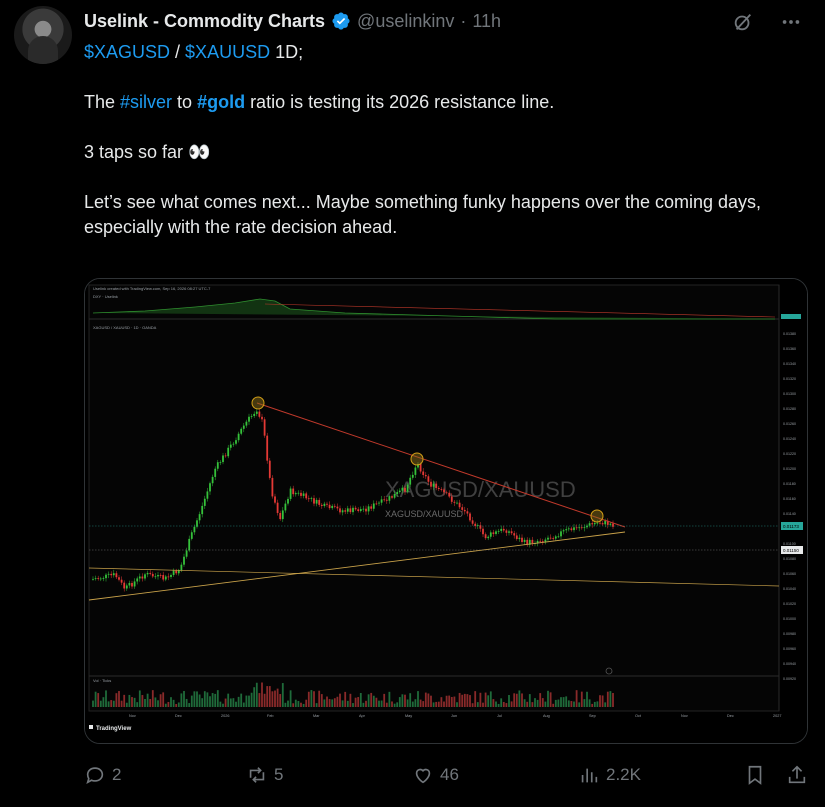 The image size is (825, 807). I want to click on handle: @uselinkinv, so click(405, 21).